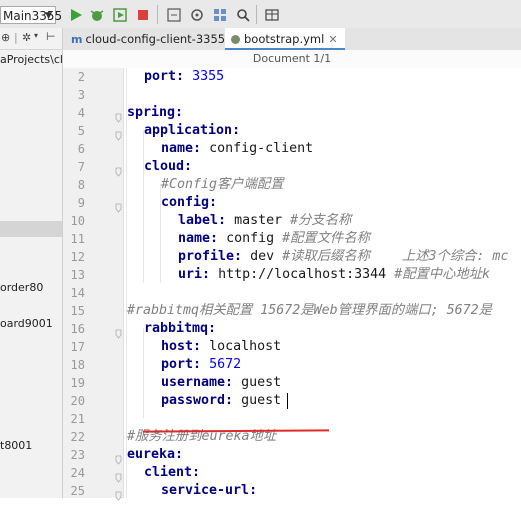  Describe the element at coordinates (151, 112) in the screenshot. I see `yaml-key: spring` at that location.